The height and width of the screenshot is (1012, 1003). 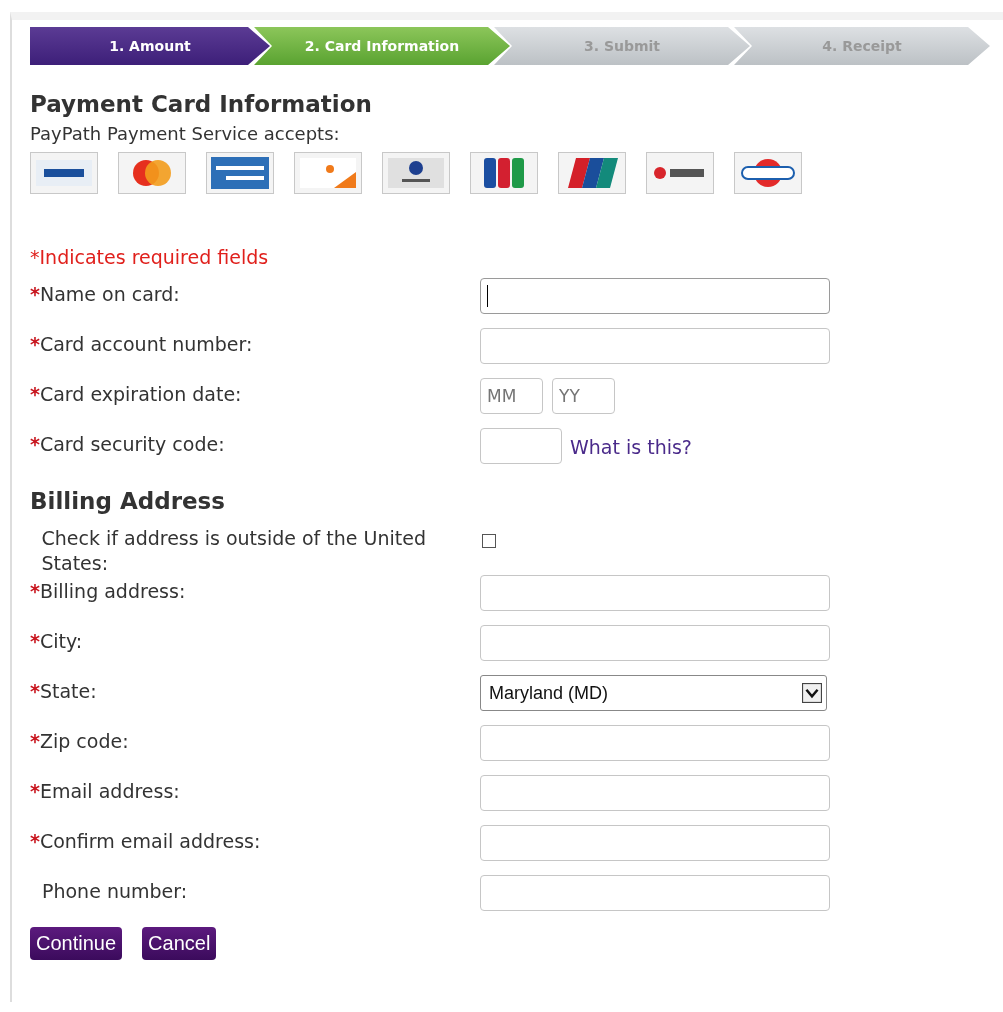 I want to click on month-field: MM, so click(x=511, y=396).